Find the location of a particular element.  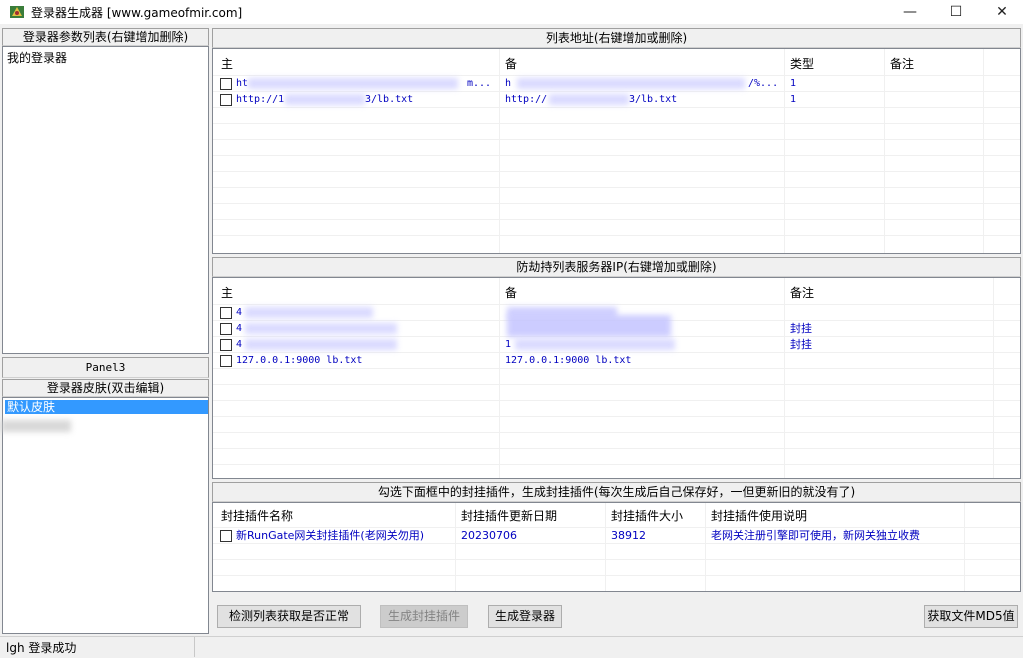

params-list: 我的登录器 is located at coordinates (105, 200).